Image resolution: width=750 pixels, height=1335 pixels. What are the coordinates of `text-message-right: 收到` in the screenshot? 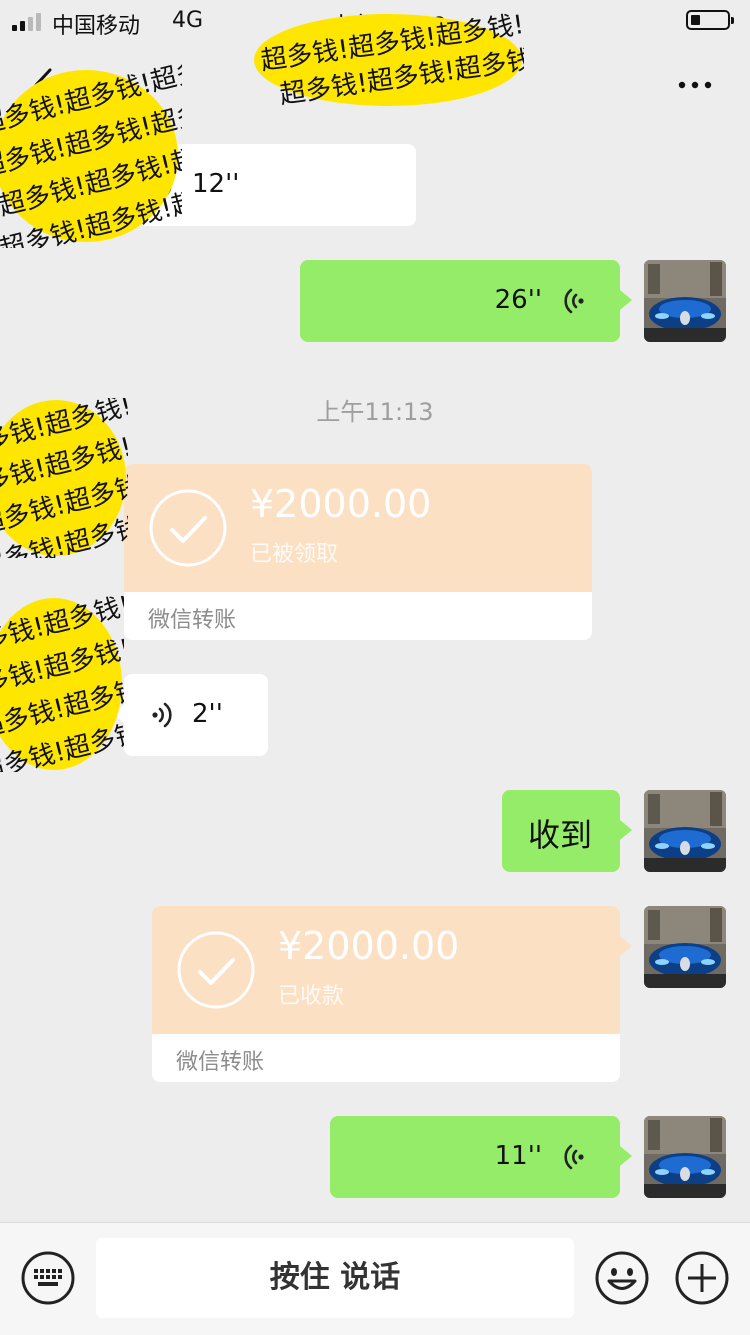 It's located at (567, 831).